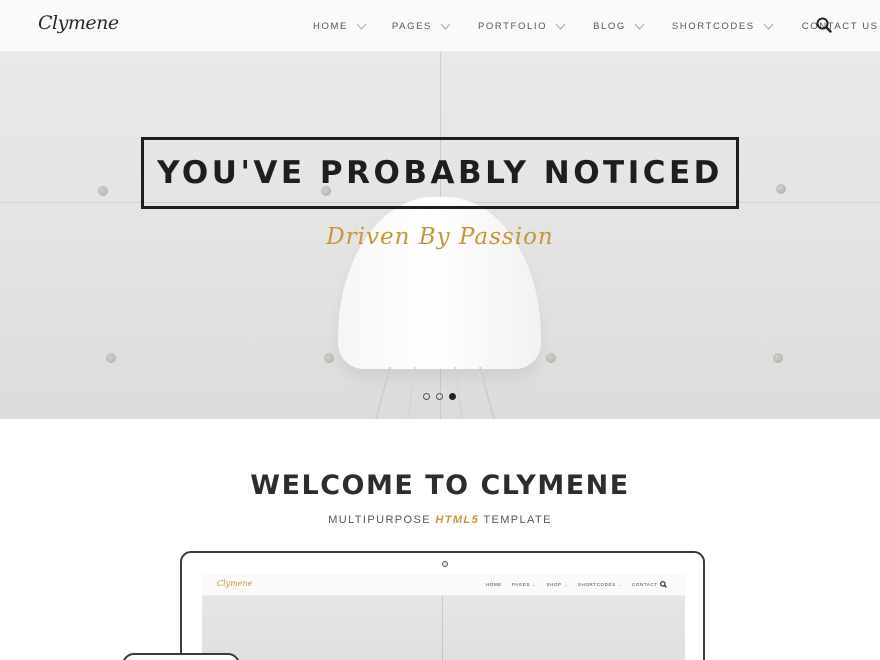  I want to click on mockup-menu-label: CONTACT, so click(645, 584).